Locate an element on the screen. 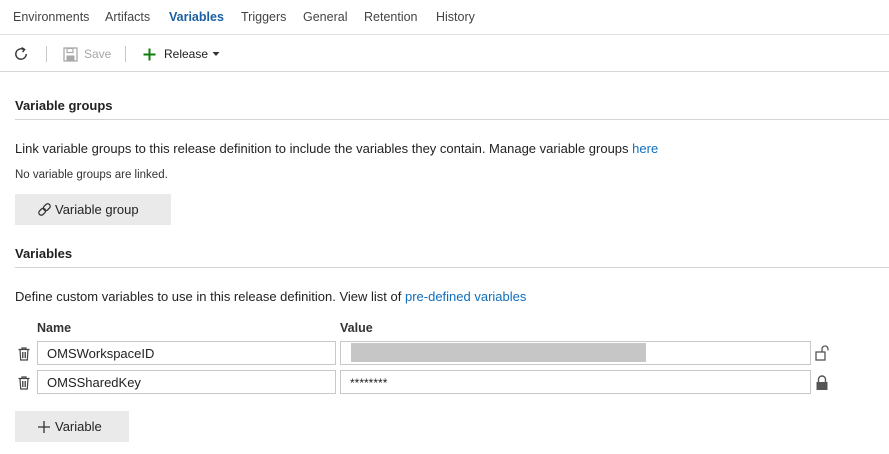 This screenshot has height=454, width=889. save-label: Save is located at coordinates (98, 54).